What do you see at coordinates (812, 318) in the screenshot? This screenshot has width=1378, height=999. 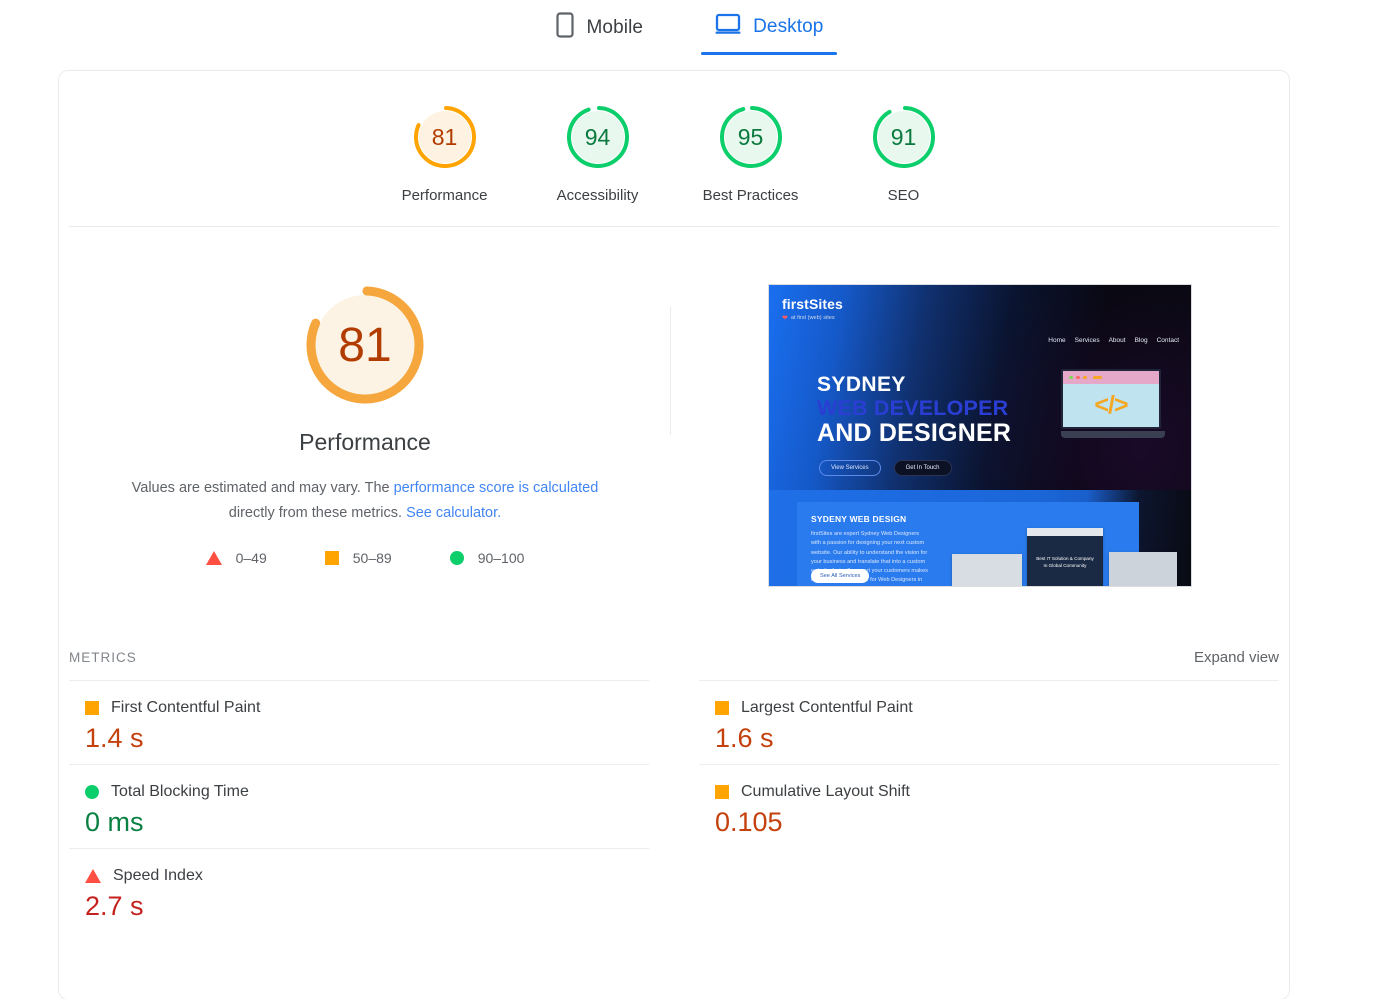 I see `screenshot-logo-tagline-text: at first (web) sites` at bounding box center [812, 318].